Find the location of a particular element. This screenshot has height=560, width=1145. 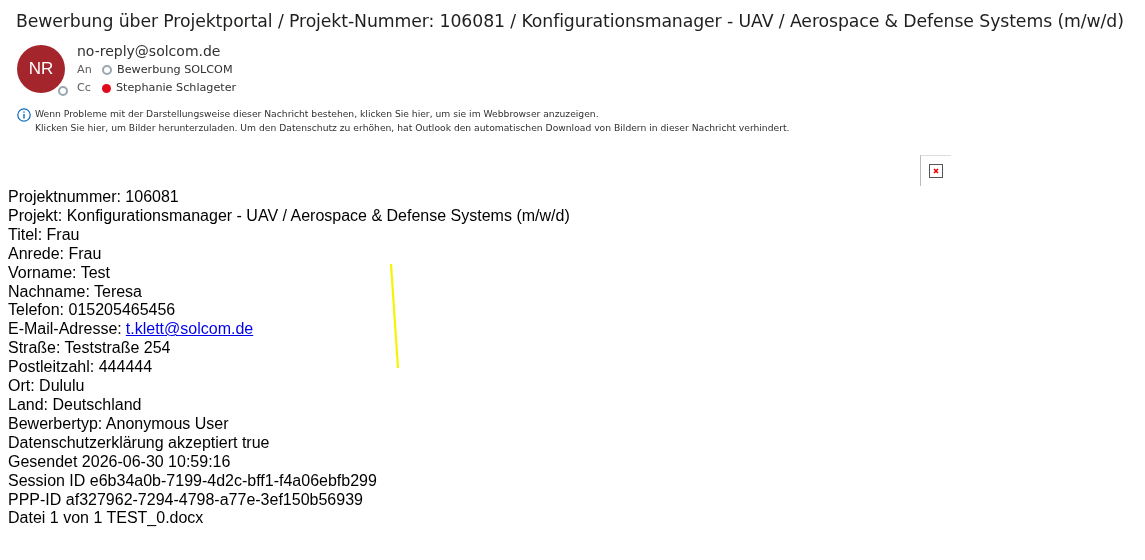

body-text: PPP-ID af327962-7294-4798-a77e-3ef150b56939 is located at coordinates (186, 500).